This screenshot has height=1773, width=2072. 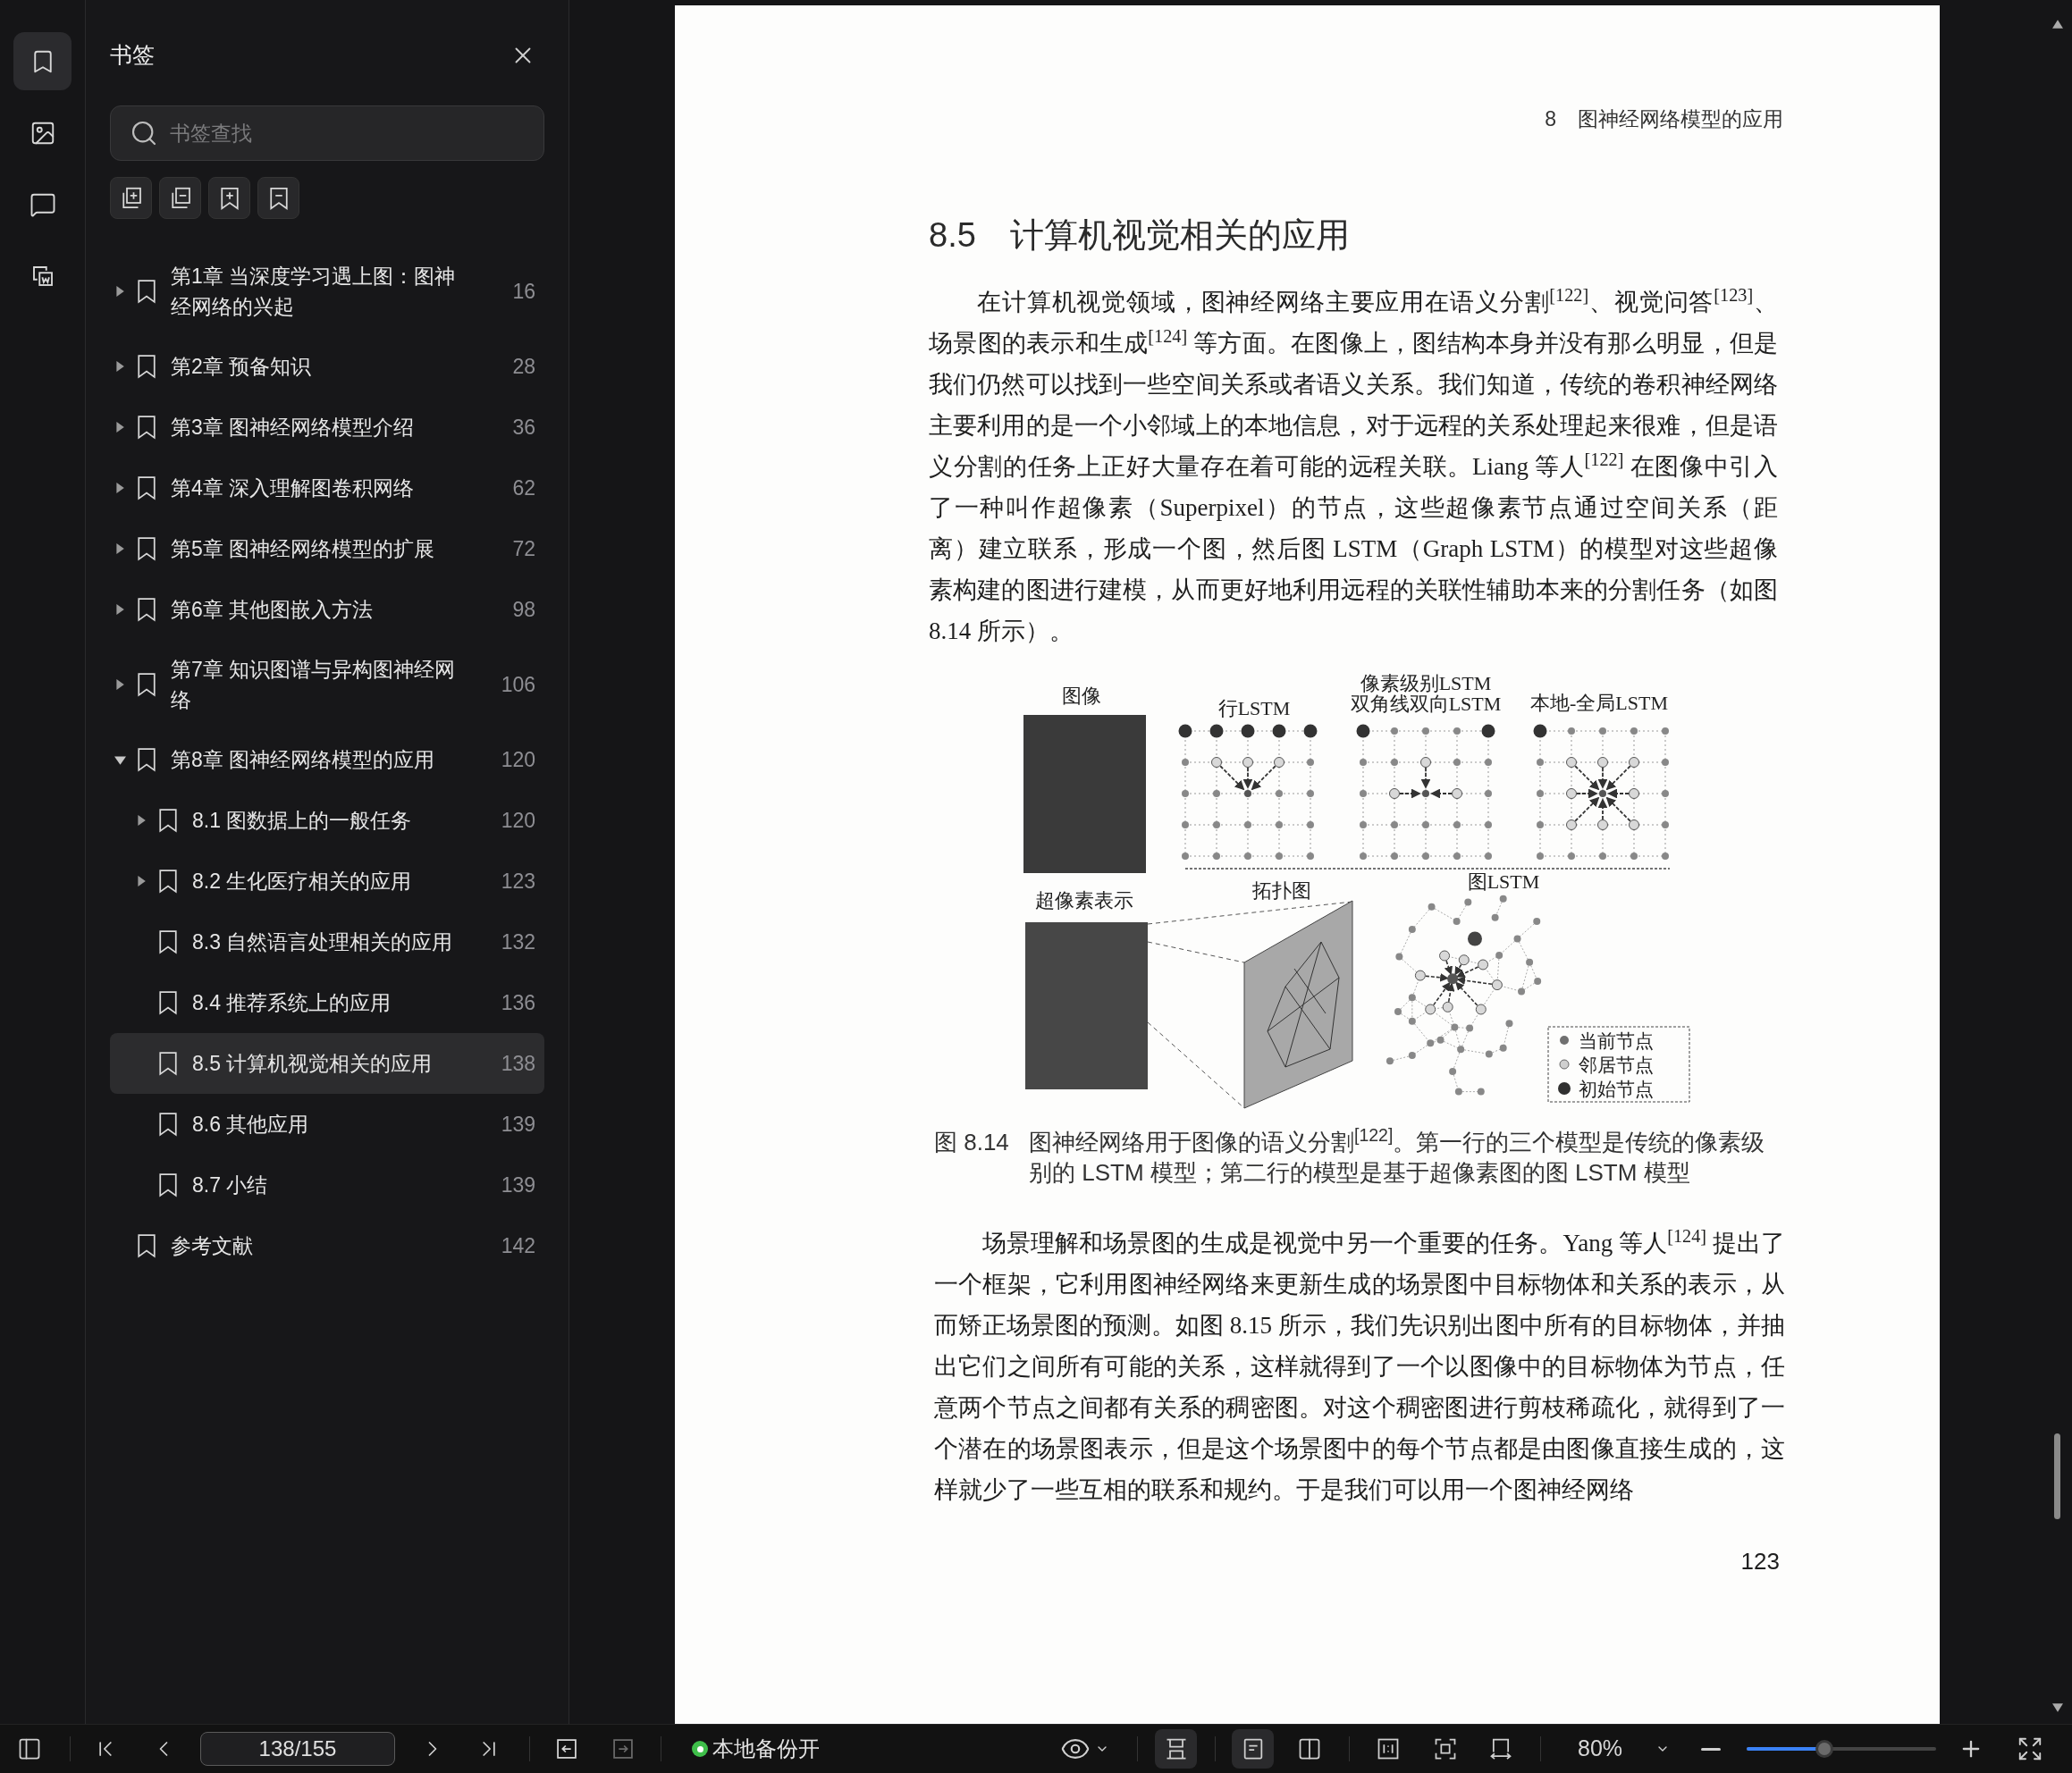 What do you see at coordinates (2057, 1476) in the screenshot?
I see `scrollbar-thumb` at bounding box center [2057, 1476].